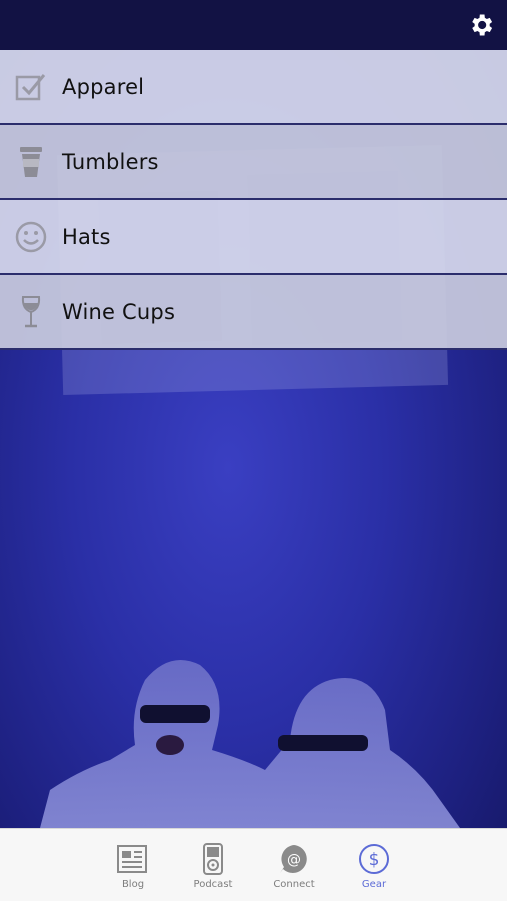  I want to click on smiley-icon, so click(31, 237).